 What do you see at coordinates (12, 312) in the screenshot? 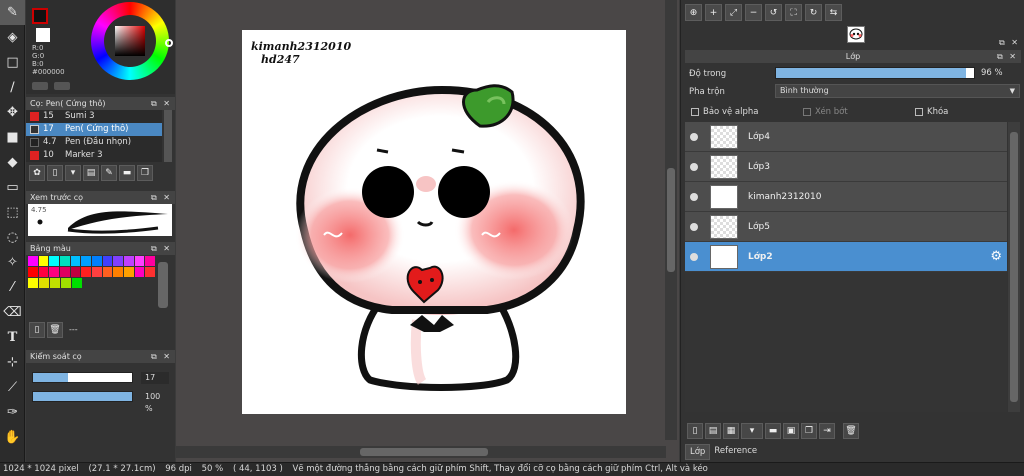
I see `select-eraser-tool-icon: ⌫` at bounding box center [12, 312].